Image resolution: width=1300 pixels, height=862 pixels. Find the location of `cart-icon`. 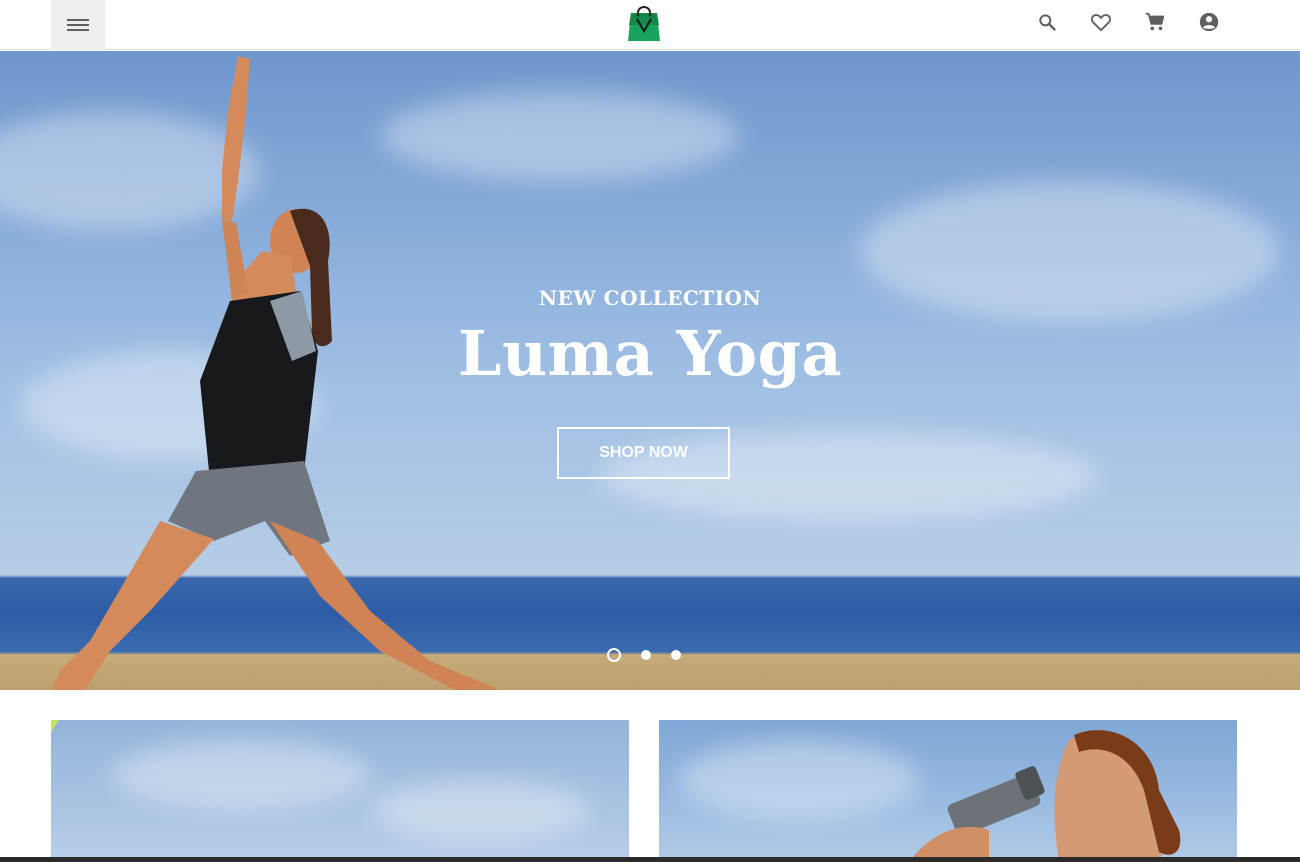

cart-icon is located at coordinates (1155, 21).